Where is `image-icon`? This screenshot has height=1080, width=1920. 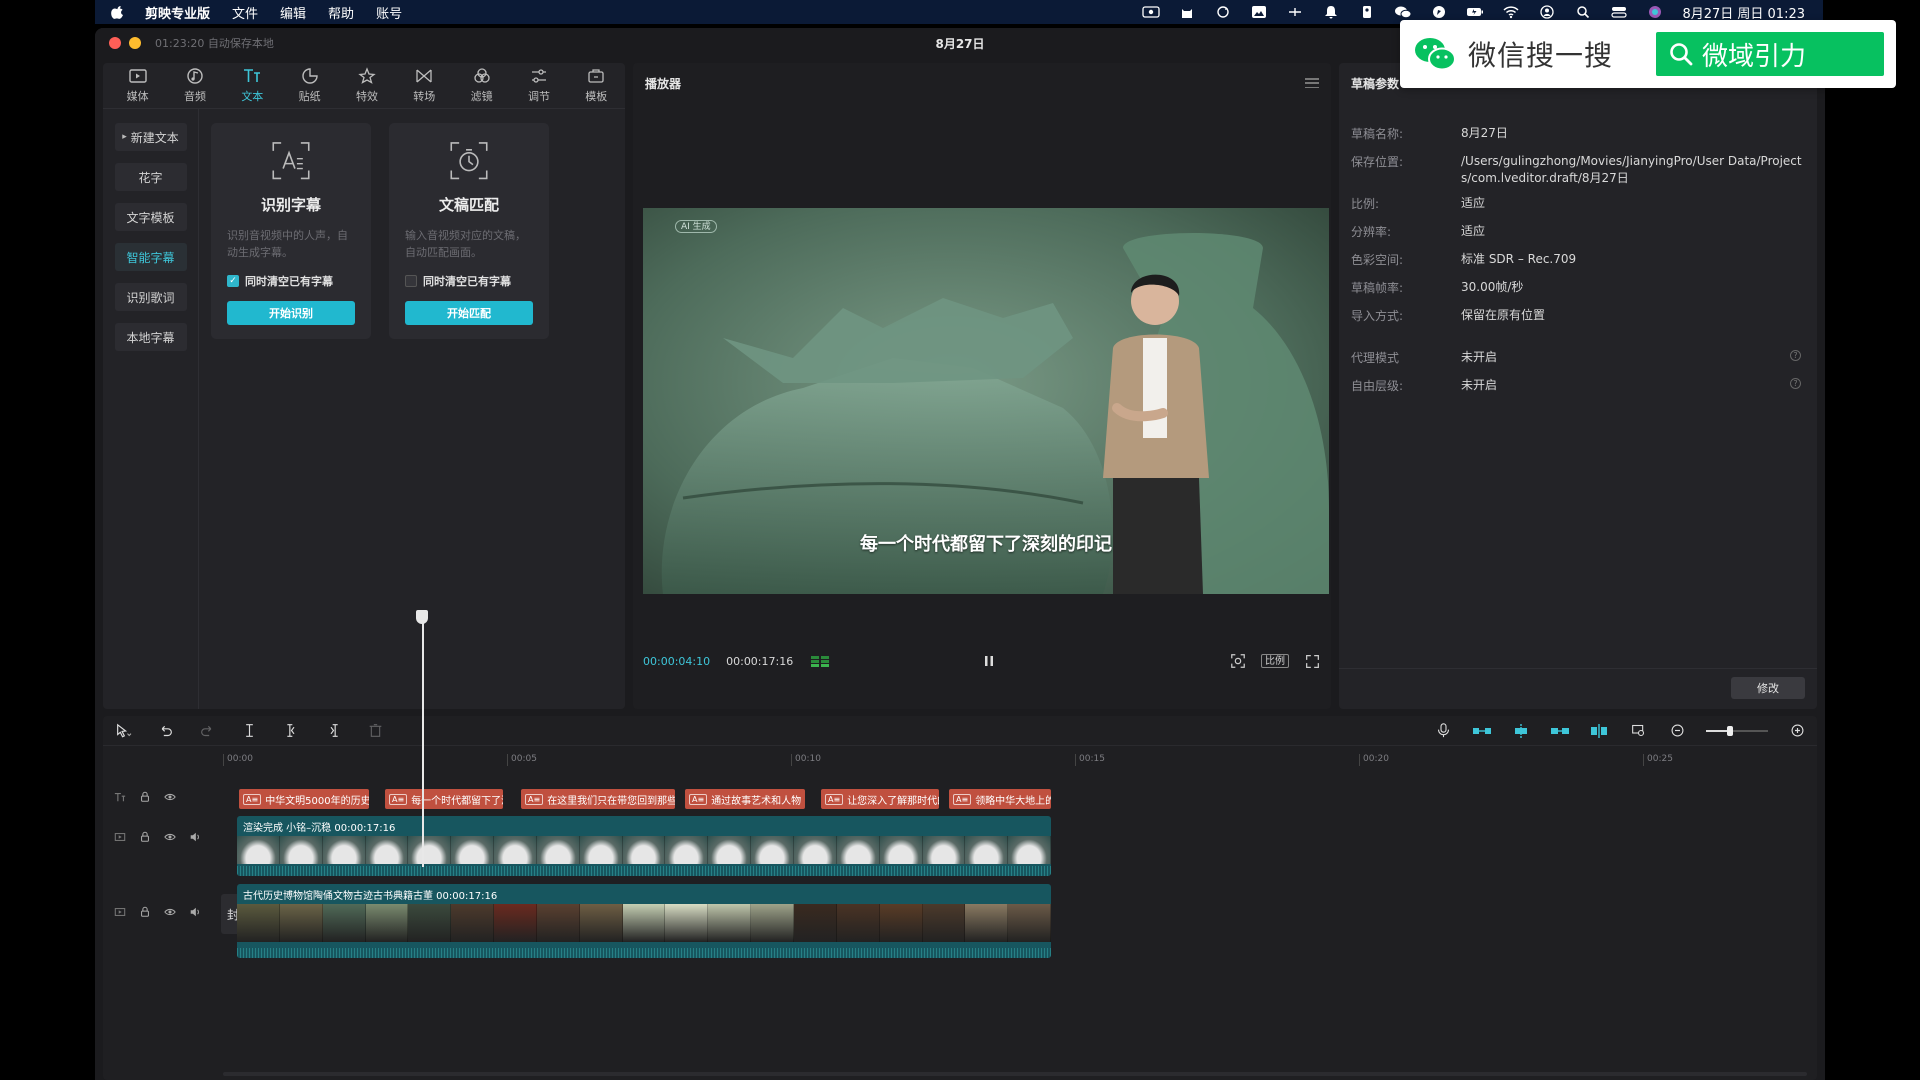
image-icon is located at coordinates (1259, 12).